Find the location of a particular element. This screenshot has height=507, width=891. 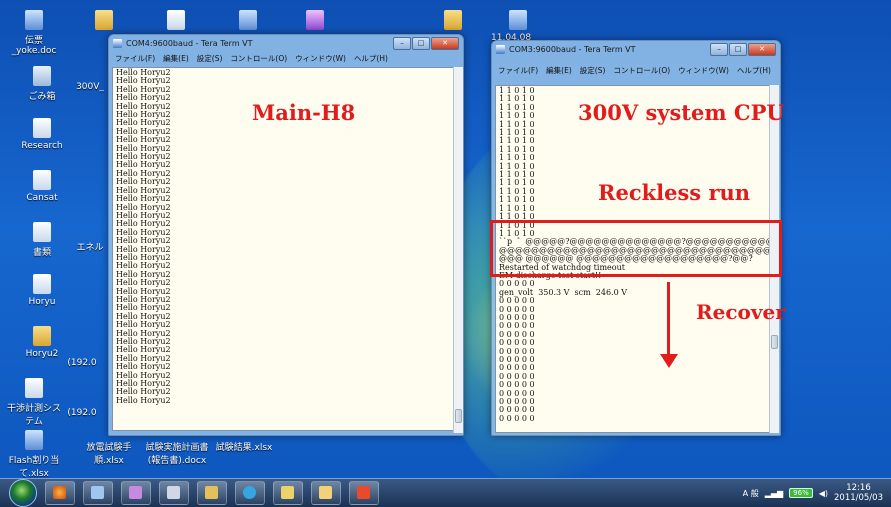

skype-icon is located at coordinates (249, 492).